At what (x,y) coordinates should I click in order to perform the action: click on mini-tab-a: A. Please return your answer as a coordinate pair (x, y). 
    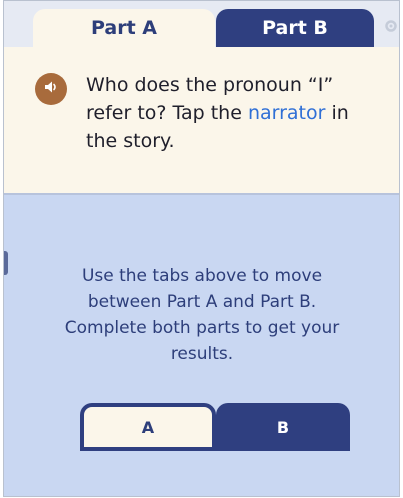
    Looking at the image, I should click on (148, 427).